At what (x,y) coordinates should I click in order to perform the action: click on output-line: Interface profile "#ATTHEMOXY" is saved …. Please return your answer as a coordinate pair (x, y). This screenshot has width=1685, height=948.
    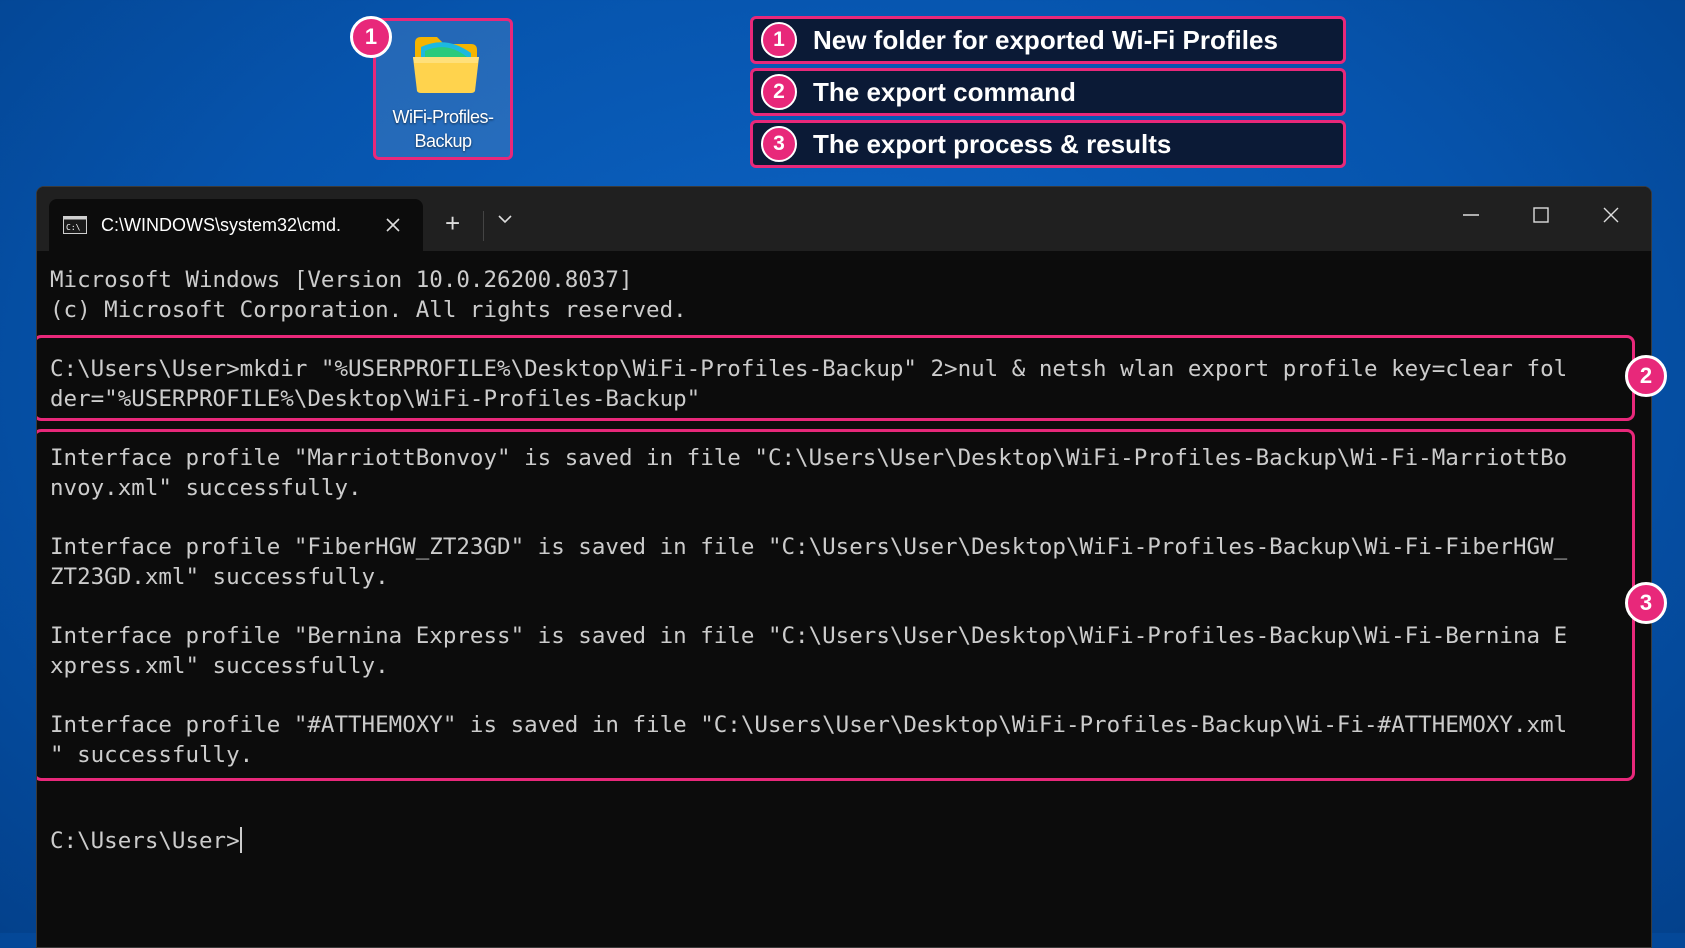
    Looking at the image, I should click on (809, 725).